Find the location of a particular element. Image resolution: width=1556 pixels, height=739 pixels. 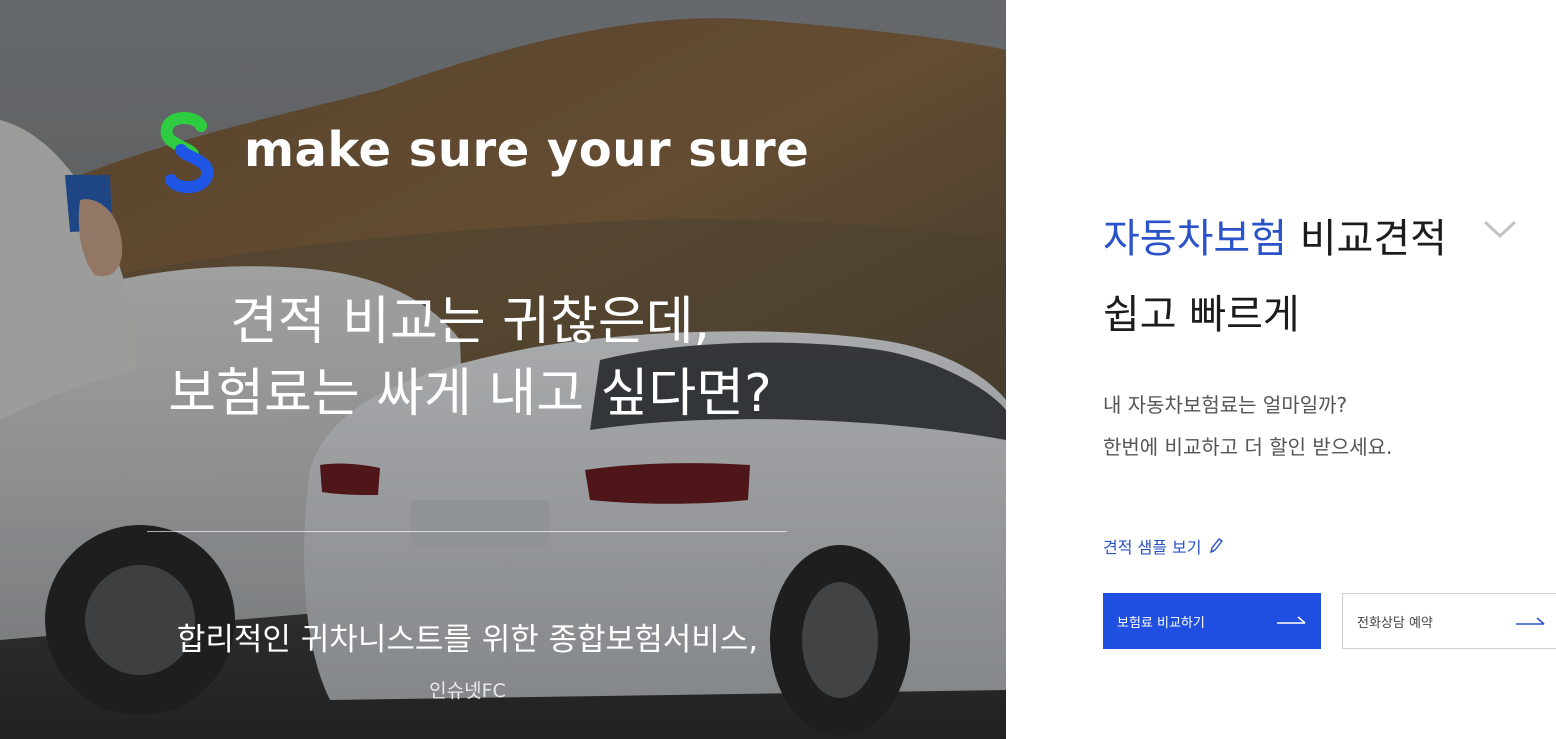

insurance-type-label: 자동차보험 is located at coordinates (1195, 239).